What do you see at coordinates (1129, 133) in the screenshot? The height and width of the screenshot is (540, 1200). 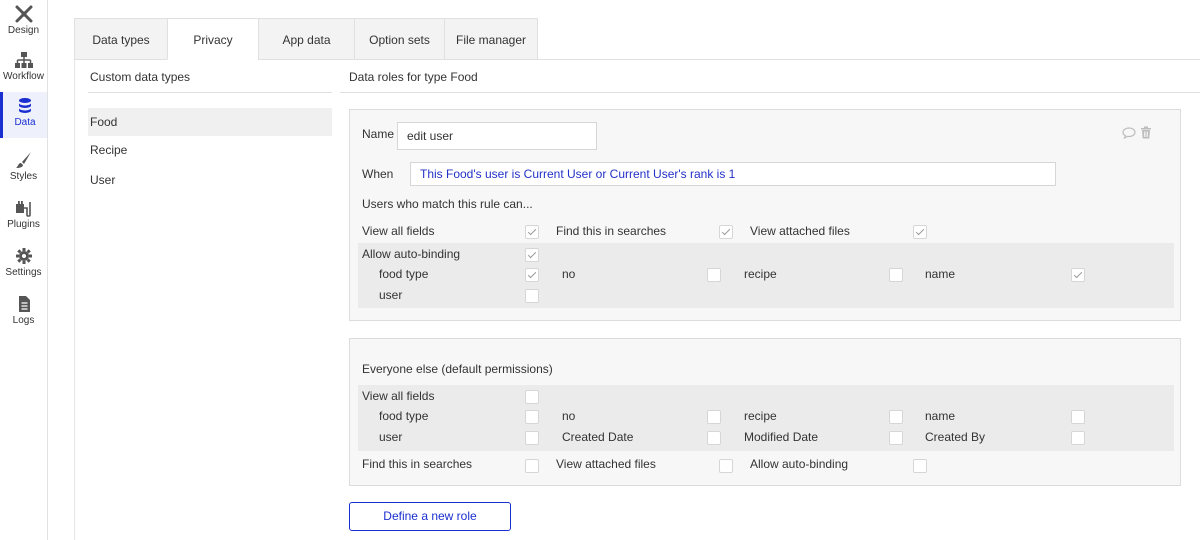 I see `comment-icon` at bounding box center [1129, 133].